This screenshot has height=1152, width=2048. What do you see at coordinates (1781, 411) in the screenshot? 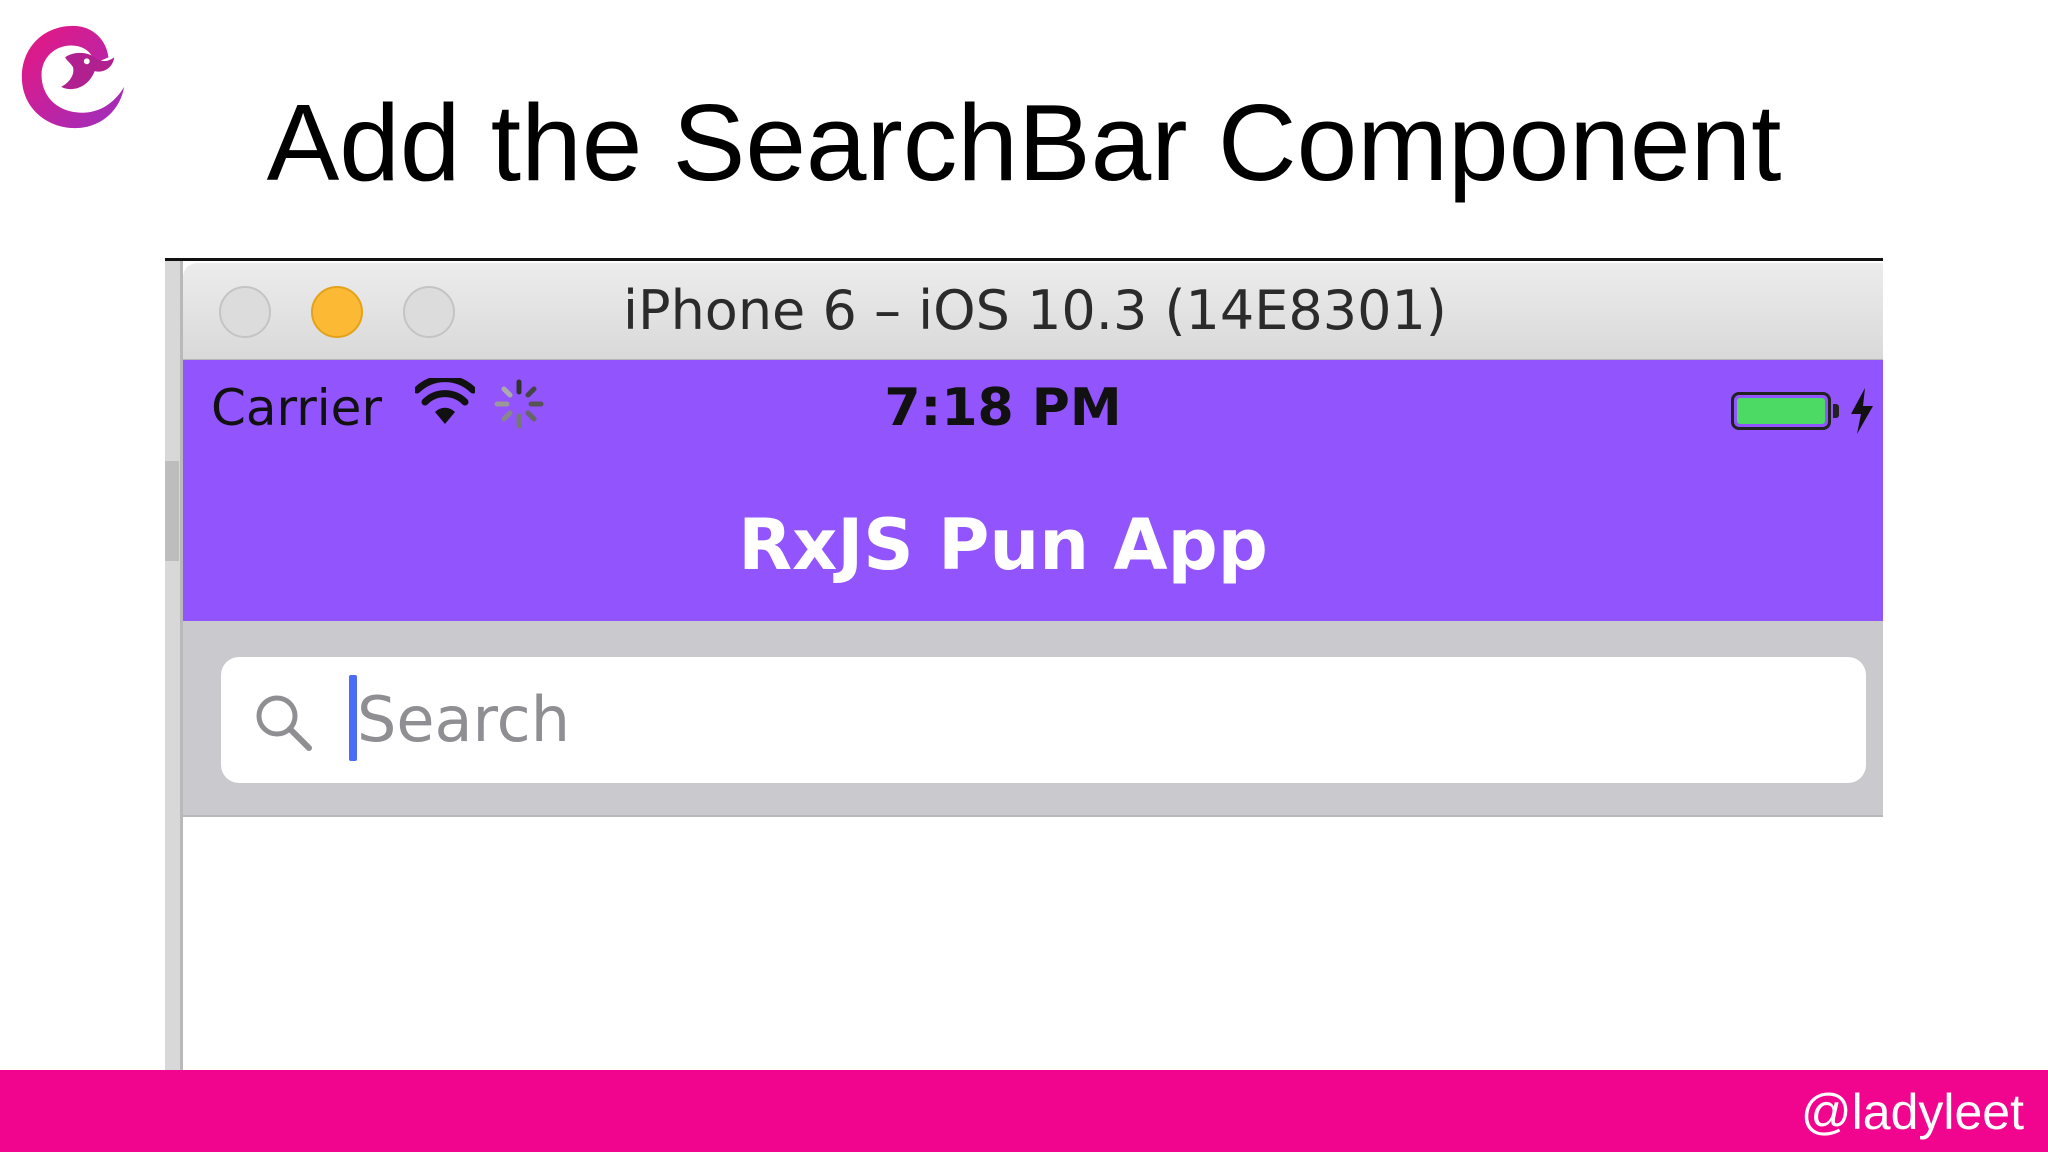
I see `battery-full-charging-icon` at bounding box center [1781, 411].